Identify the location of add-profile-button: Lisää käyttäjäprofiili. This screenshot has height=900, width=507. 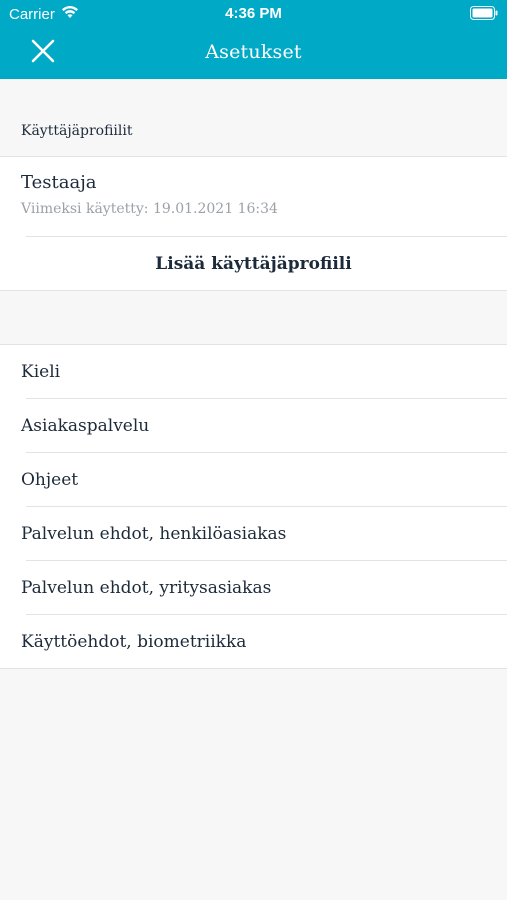
(253, 263).